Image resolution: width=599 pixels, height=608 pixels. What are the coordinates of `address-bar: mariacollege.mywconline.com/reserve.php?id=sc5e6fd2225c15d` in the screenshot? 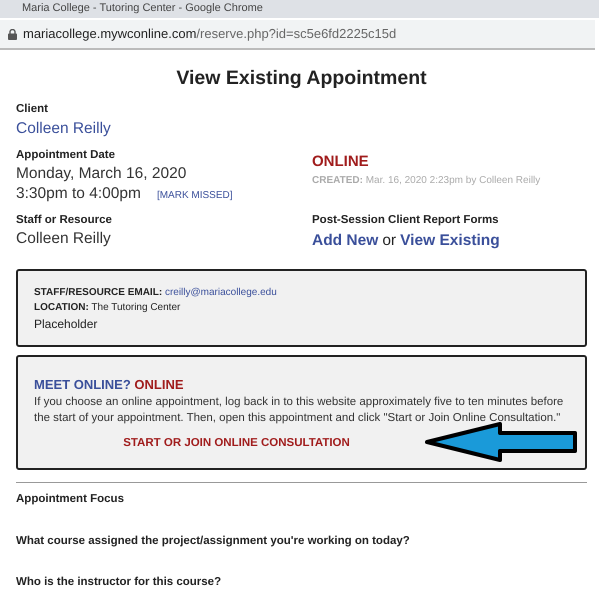 It's located at (297, 35).